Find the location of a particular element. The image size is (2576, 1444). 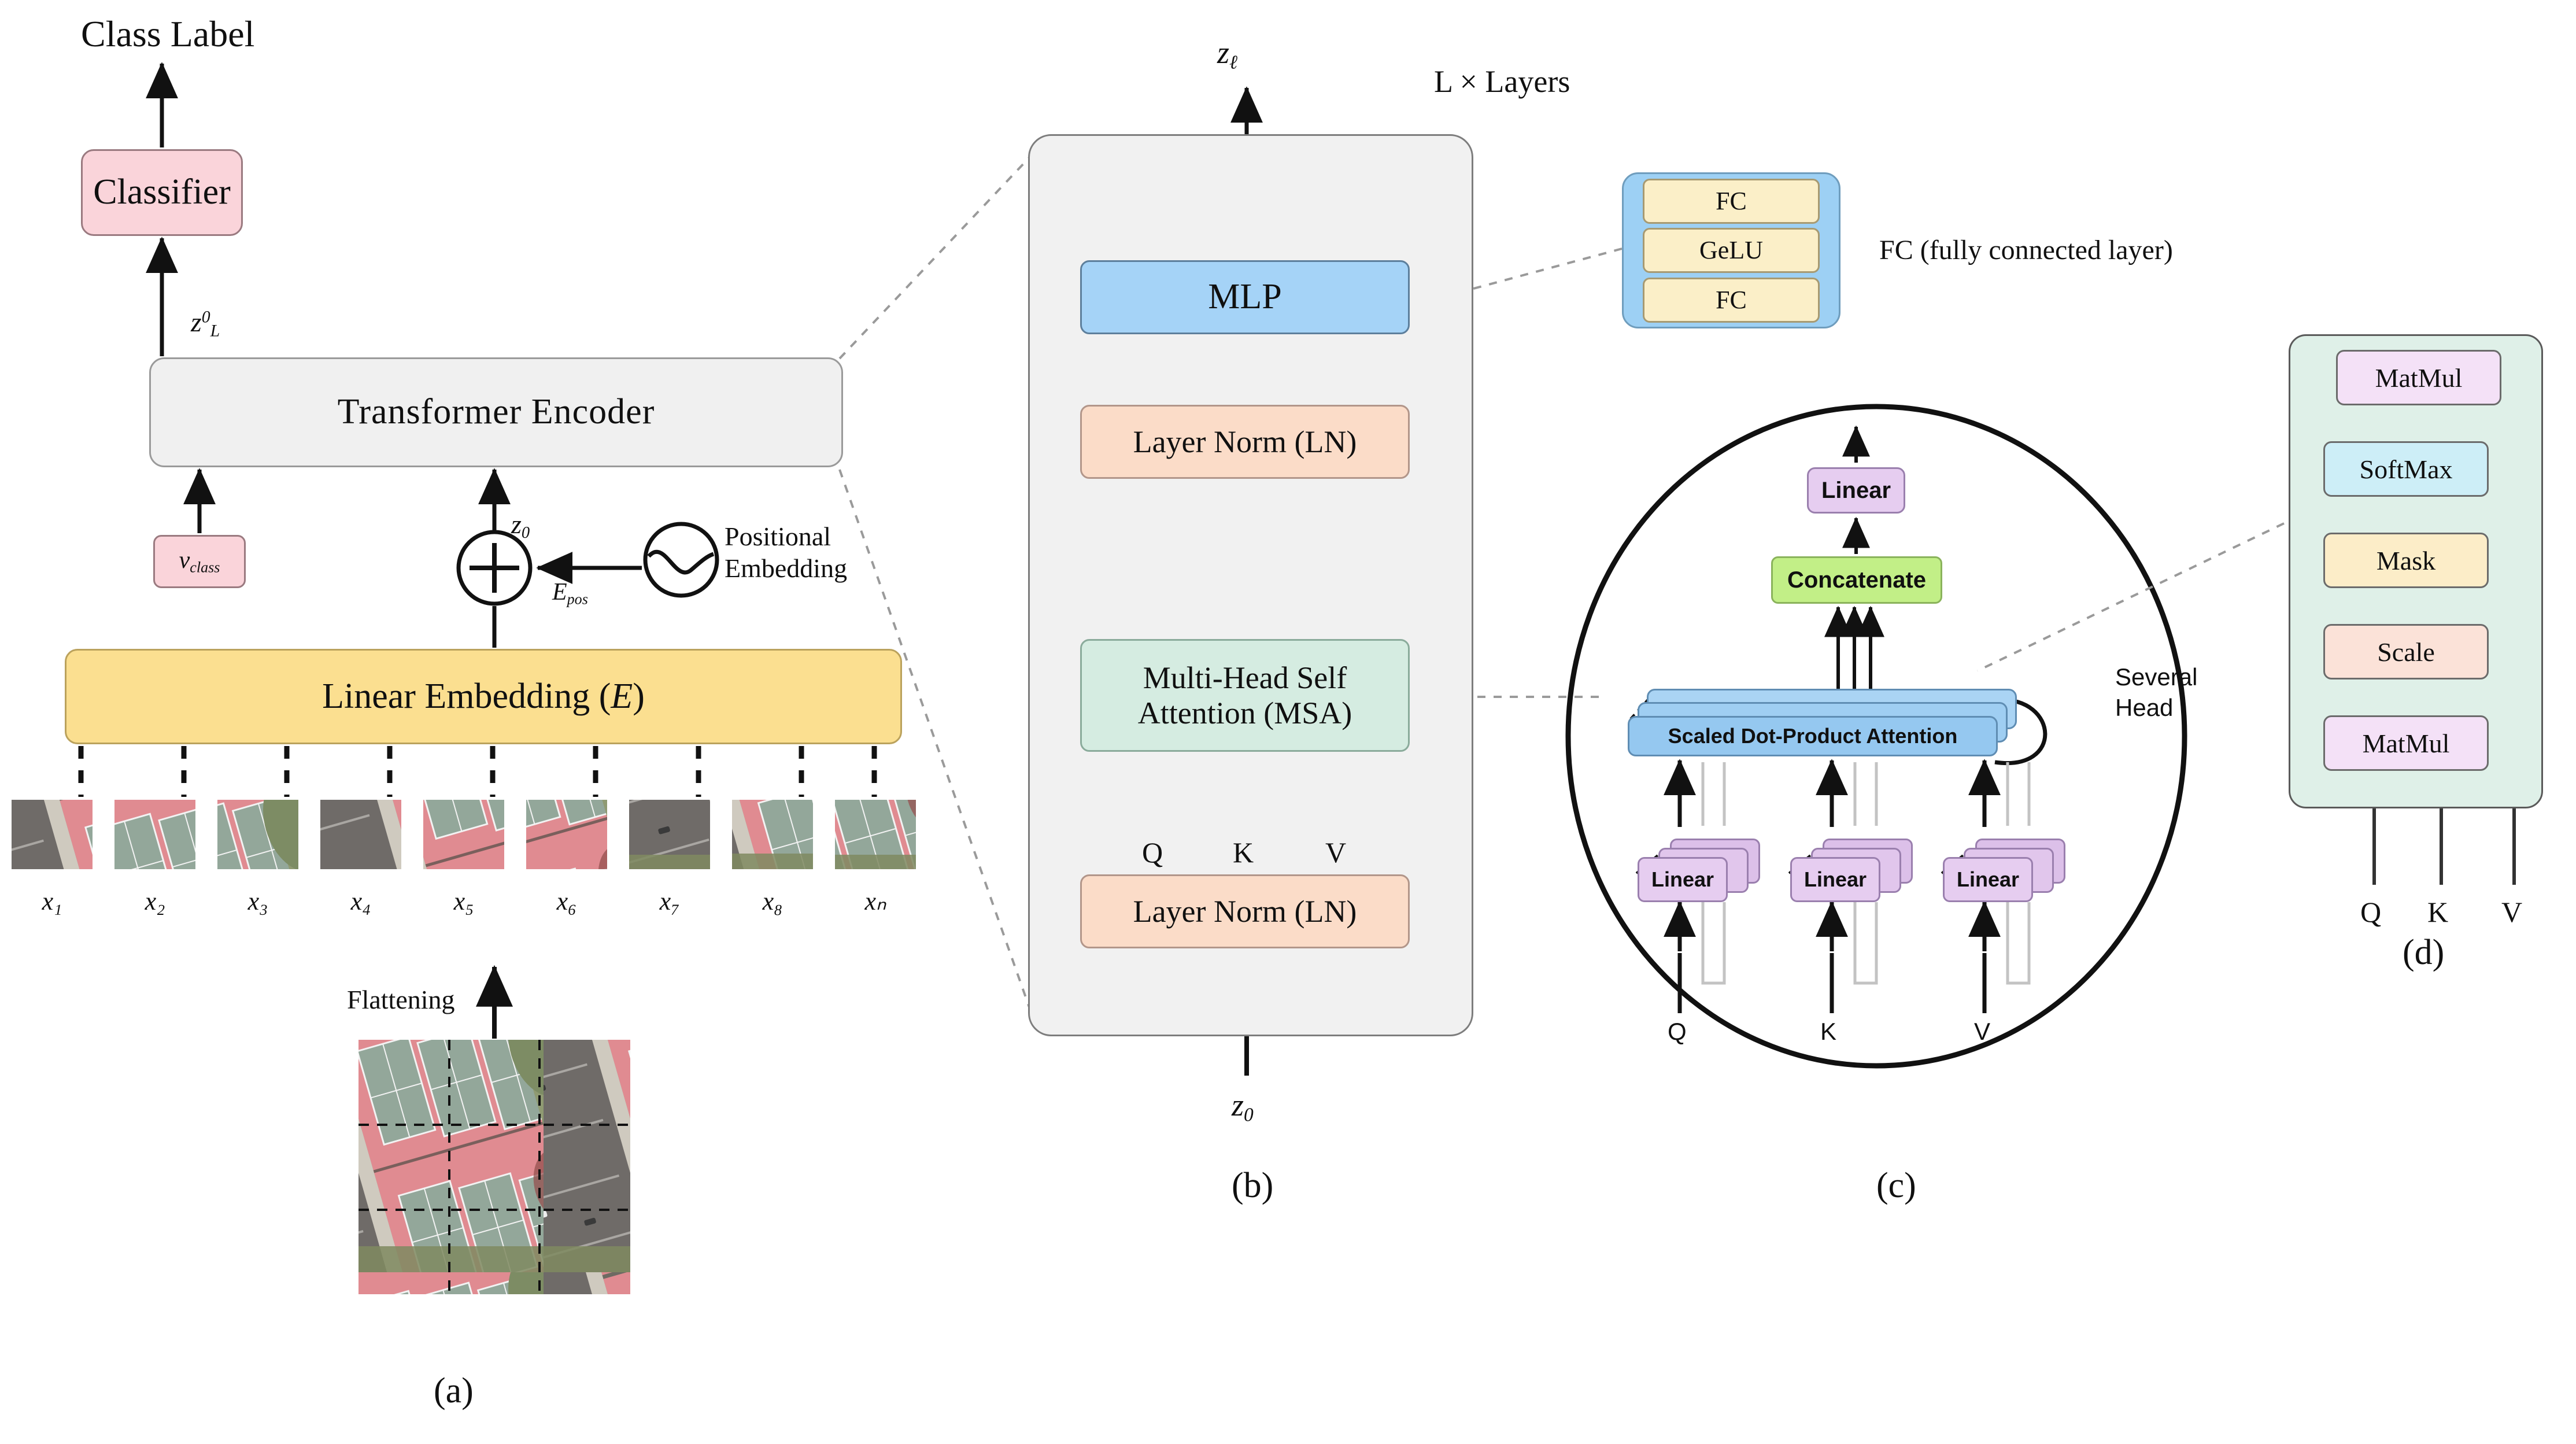

v-label-panel-b: V is located at coordinates (1336, 853).